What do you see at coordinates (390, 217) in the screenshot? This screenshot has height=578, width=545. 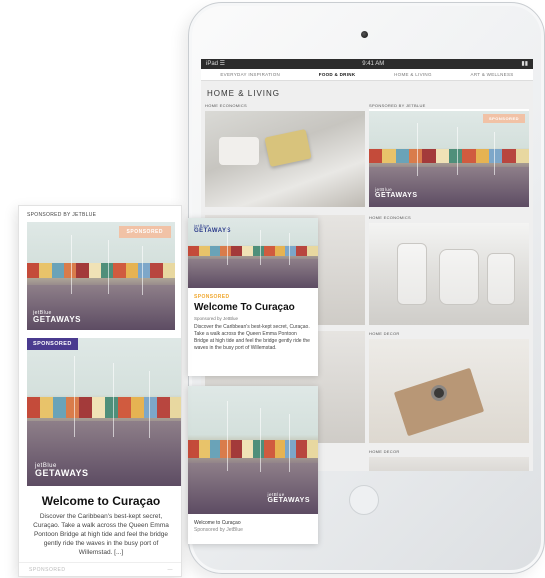 I see `tile-label: Home Economics` at bounding box center [390, 217].